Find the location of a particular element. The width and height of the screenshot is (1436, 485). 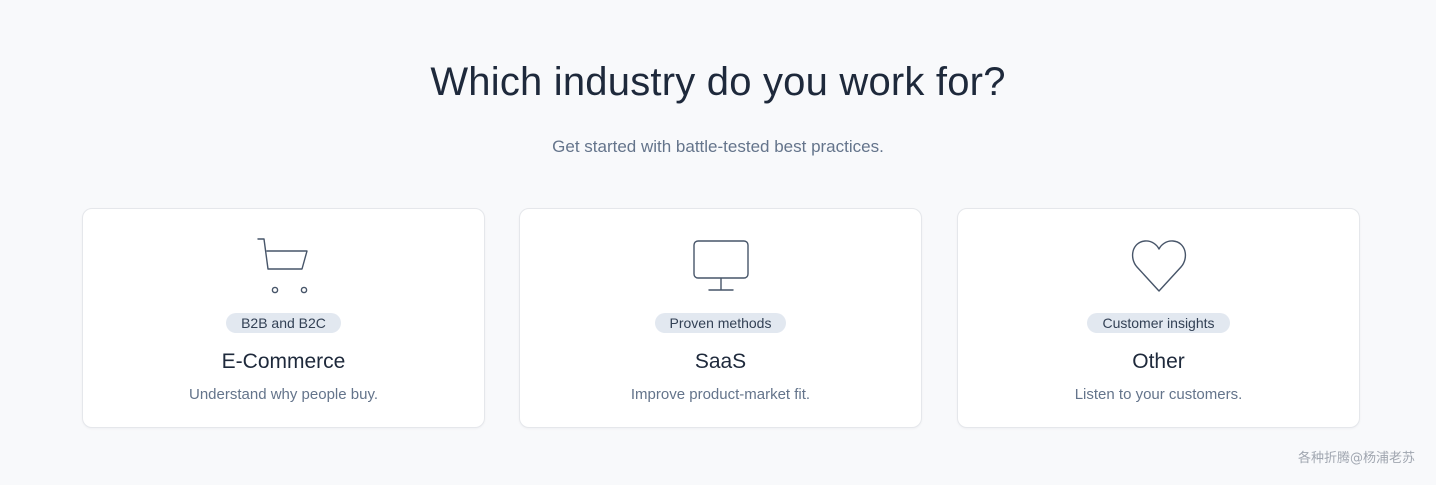

card-title: SaaS is located at coordinates (720, 361).